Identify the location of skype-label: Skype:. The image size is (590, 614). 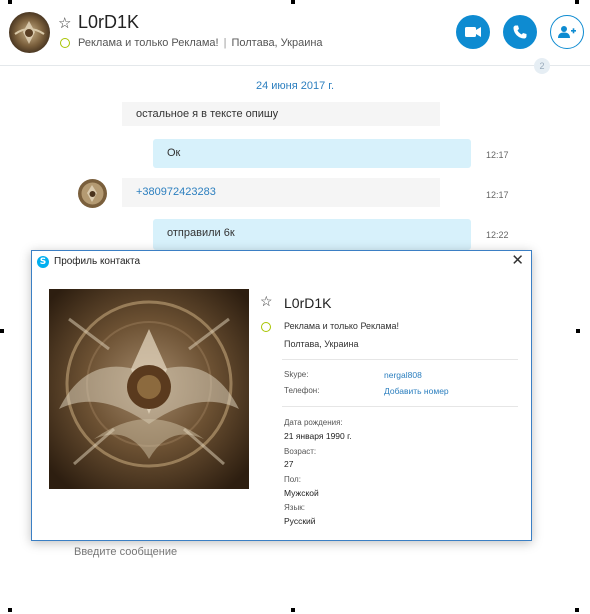
(296, 374).